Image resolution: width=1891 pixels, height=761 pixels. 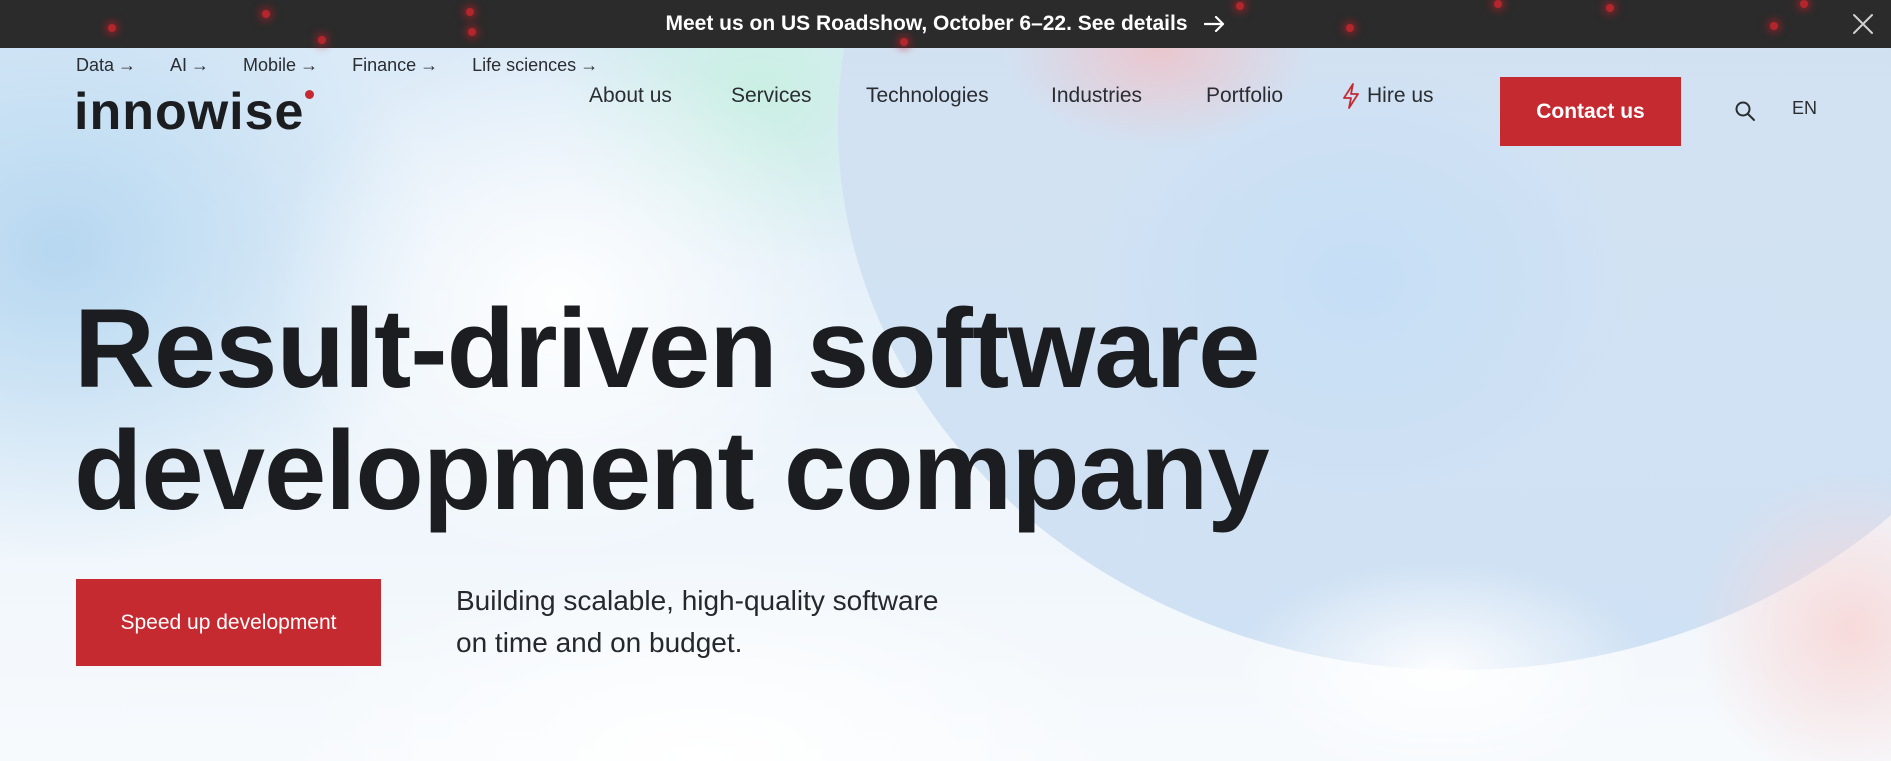 What do you see at coordinates (535, 65) in the screenshot?
I see `quick-link-life-sciences: Life sciences →` at bounding box center [535, 65].